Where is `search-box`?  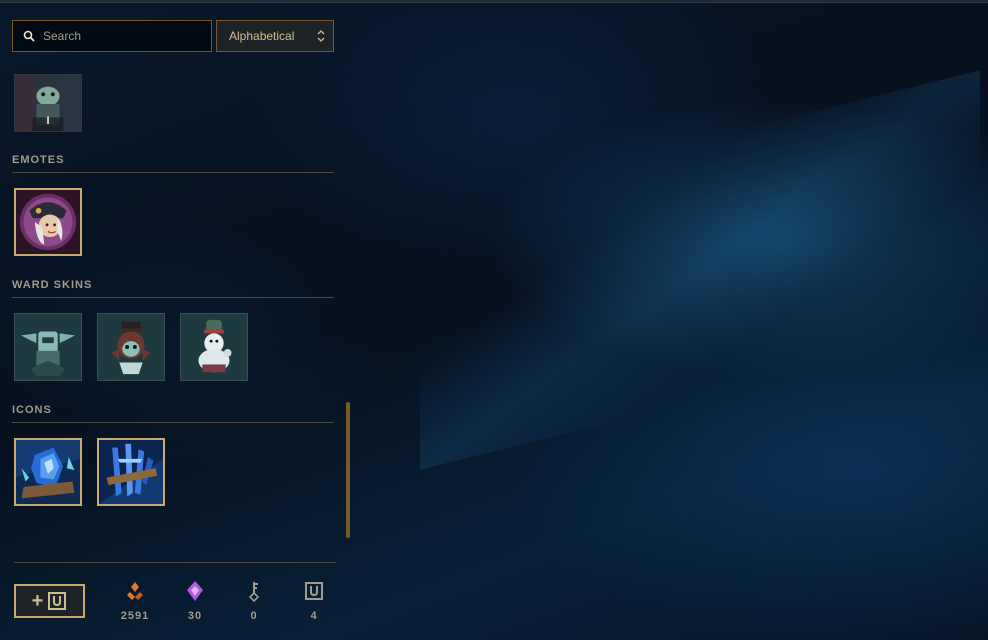
search-box is located at coordinates (112, 36).